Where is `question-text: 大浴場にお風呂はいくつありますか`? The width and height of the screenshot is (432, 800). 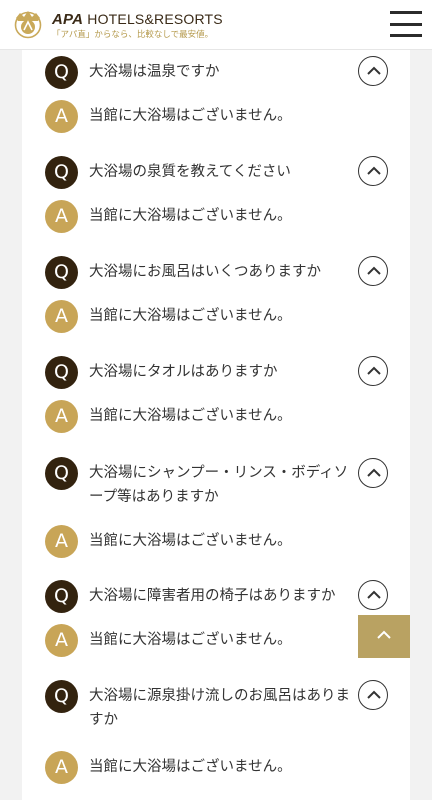
question-text: 大浴場にお風呂はいくつありますか is located at coordinates (205, 272).